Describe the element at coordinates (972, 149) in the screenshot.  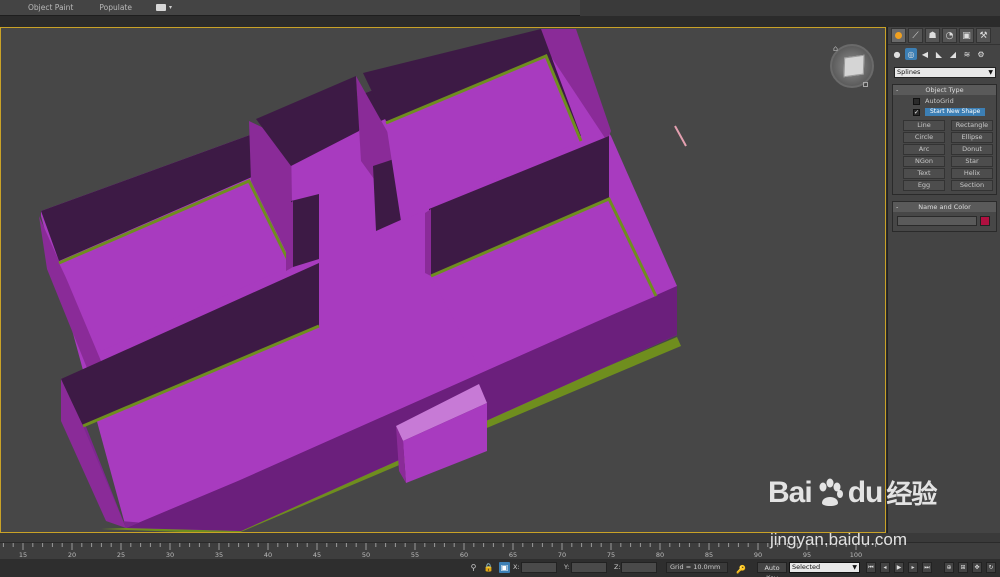
I see `donut-button: Donut` at that location.